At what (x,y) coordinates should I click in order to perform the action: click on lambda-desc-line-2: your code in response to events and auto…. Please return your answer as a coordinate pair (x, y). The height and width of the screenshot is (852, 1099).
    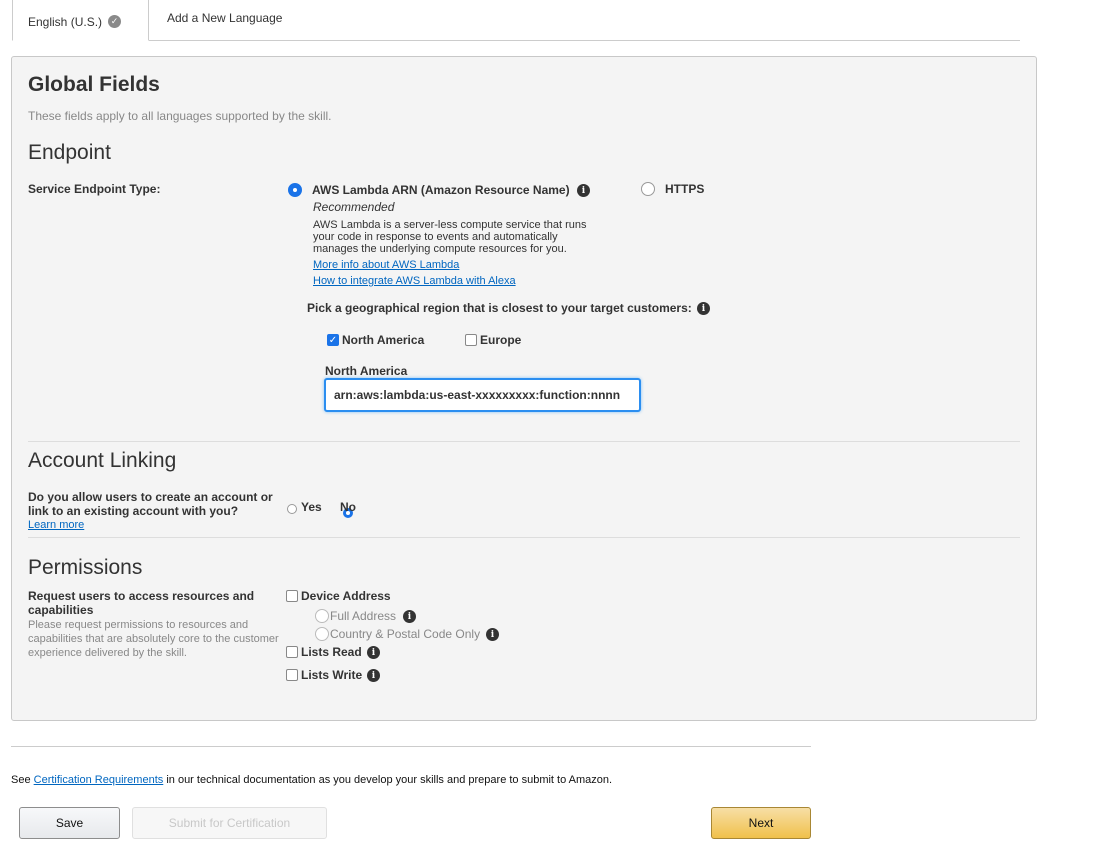
    Looking at the image, I should click on (435, 237).